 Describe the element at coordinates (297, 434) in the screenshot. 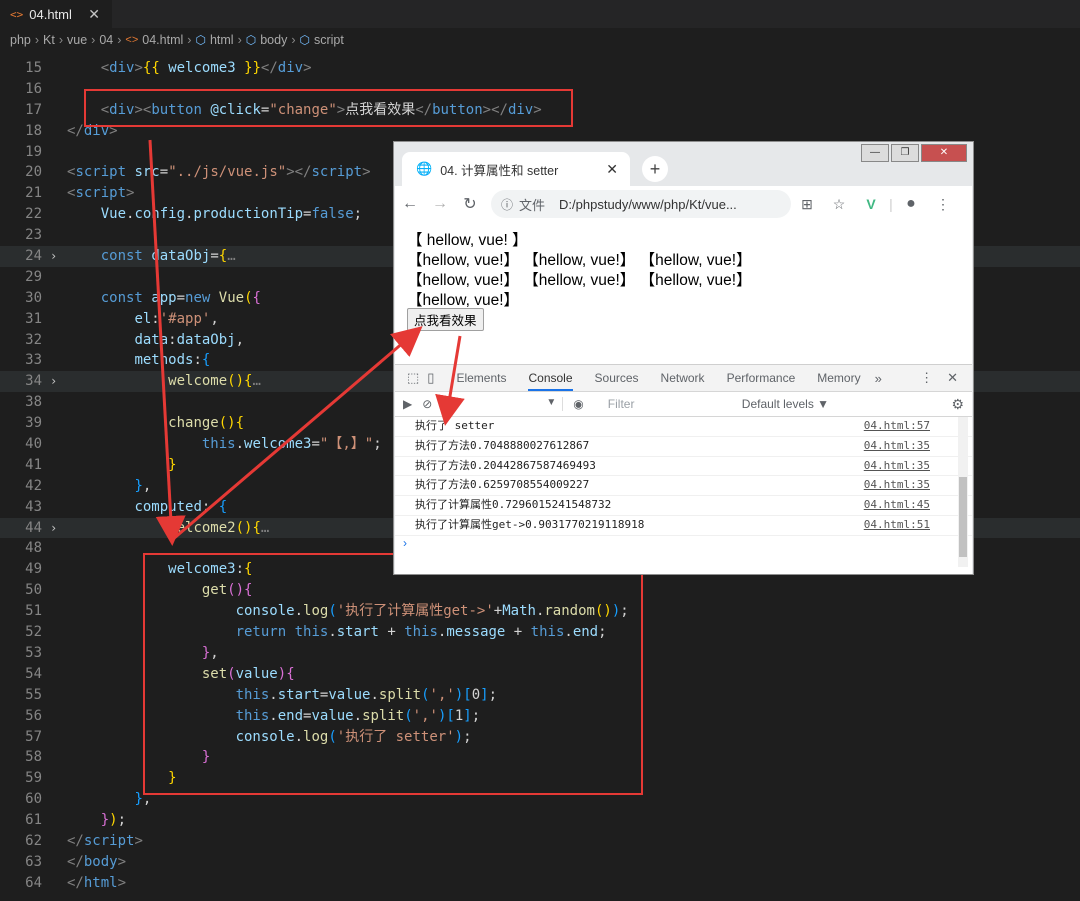

I see `arrow-computed-to-button` at that location.